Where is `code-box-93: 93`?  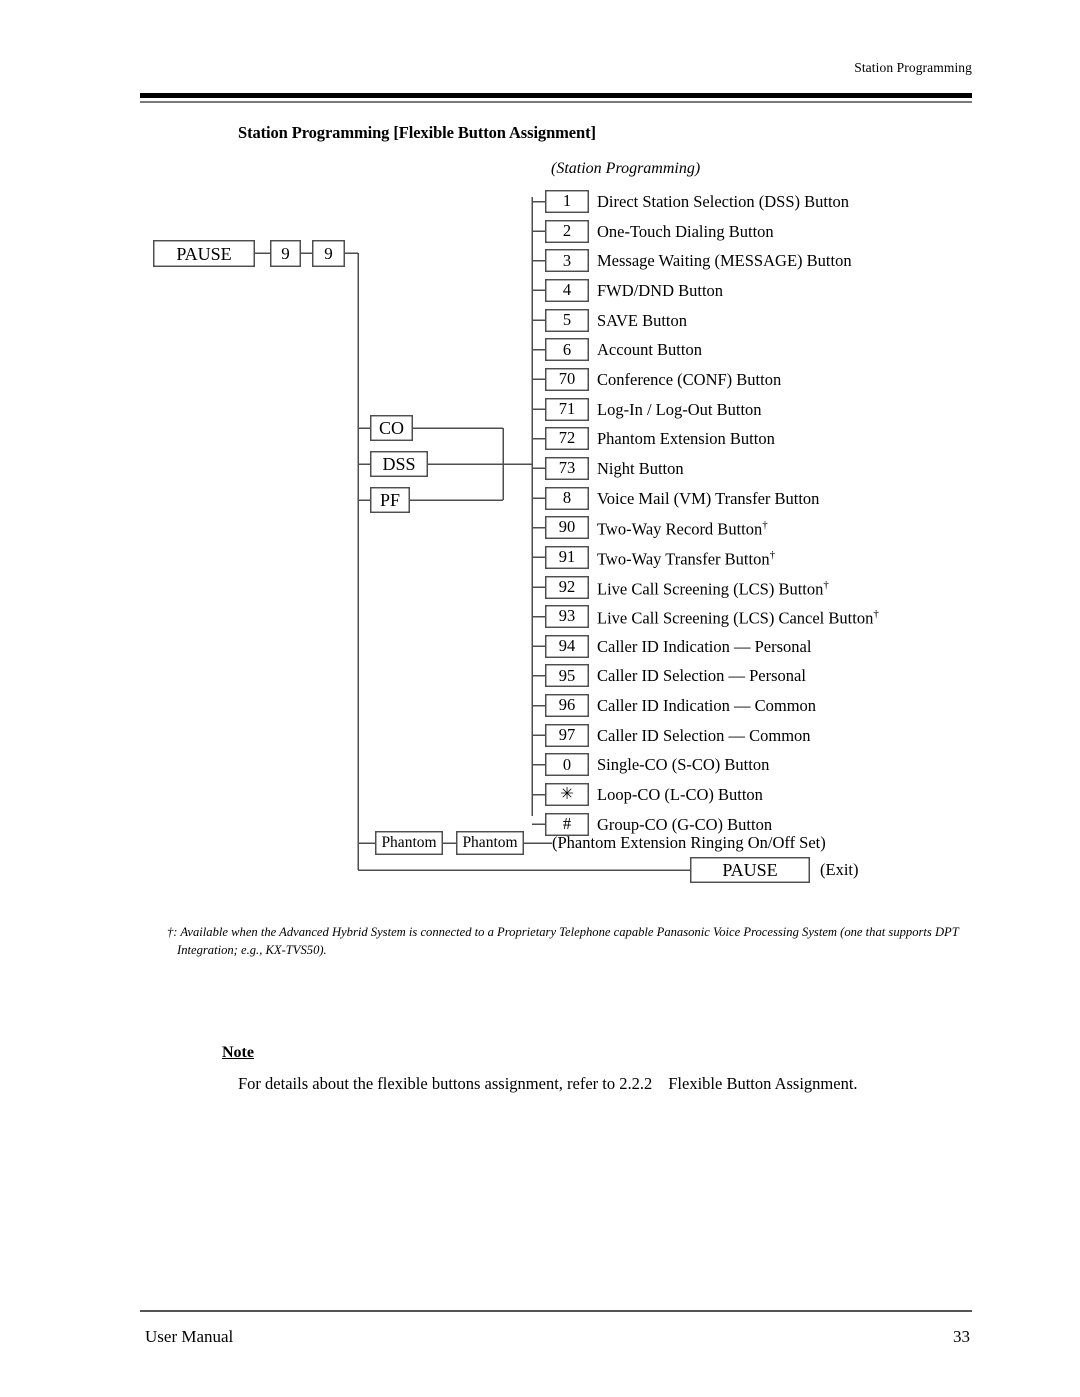 code-box-93: 93 is located at coordinates (567, 617).